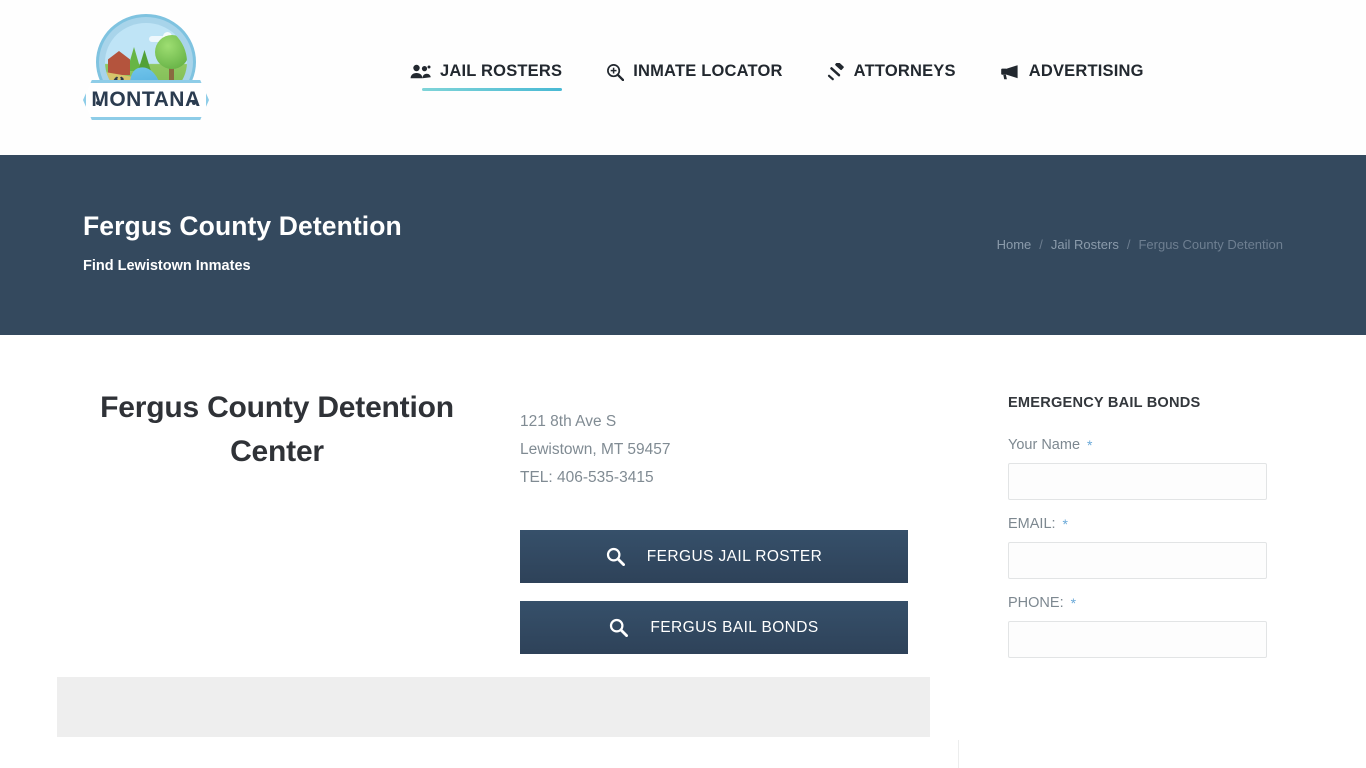  Describe the element at coordinates (242, 226) in the screenshot. I see `page-title: Fergus County Detention` at that location.